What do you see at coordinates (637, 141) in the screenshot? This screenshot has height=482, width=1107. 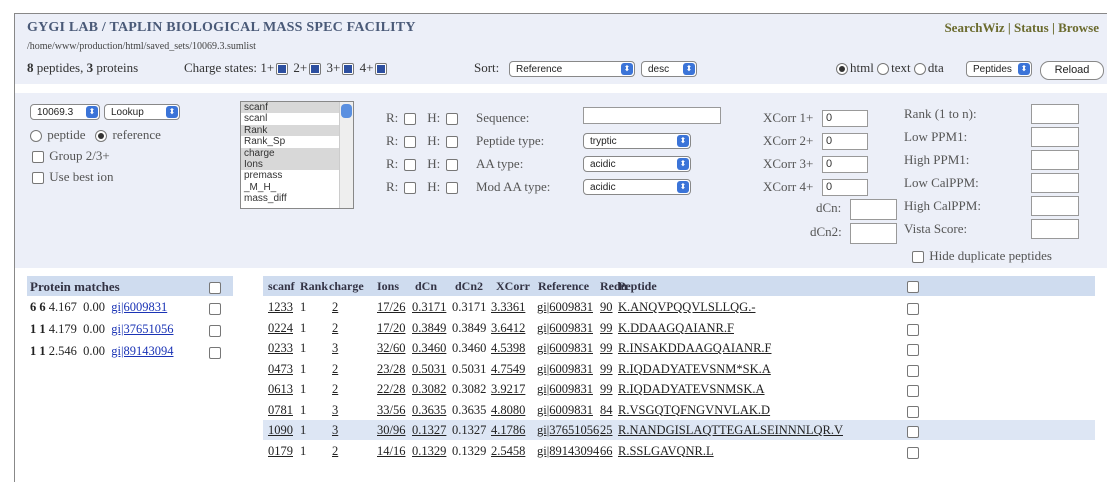 I see `peptide-type-select: tryptic ⬍` at bounding box center [637, 141].